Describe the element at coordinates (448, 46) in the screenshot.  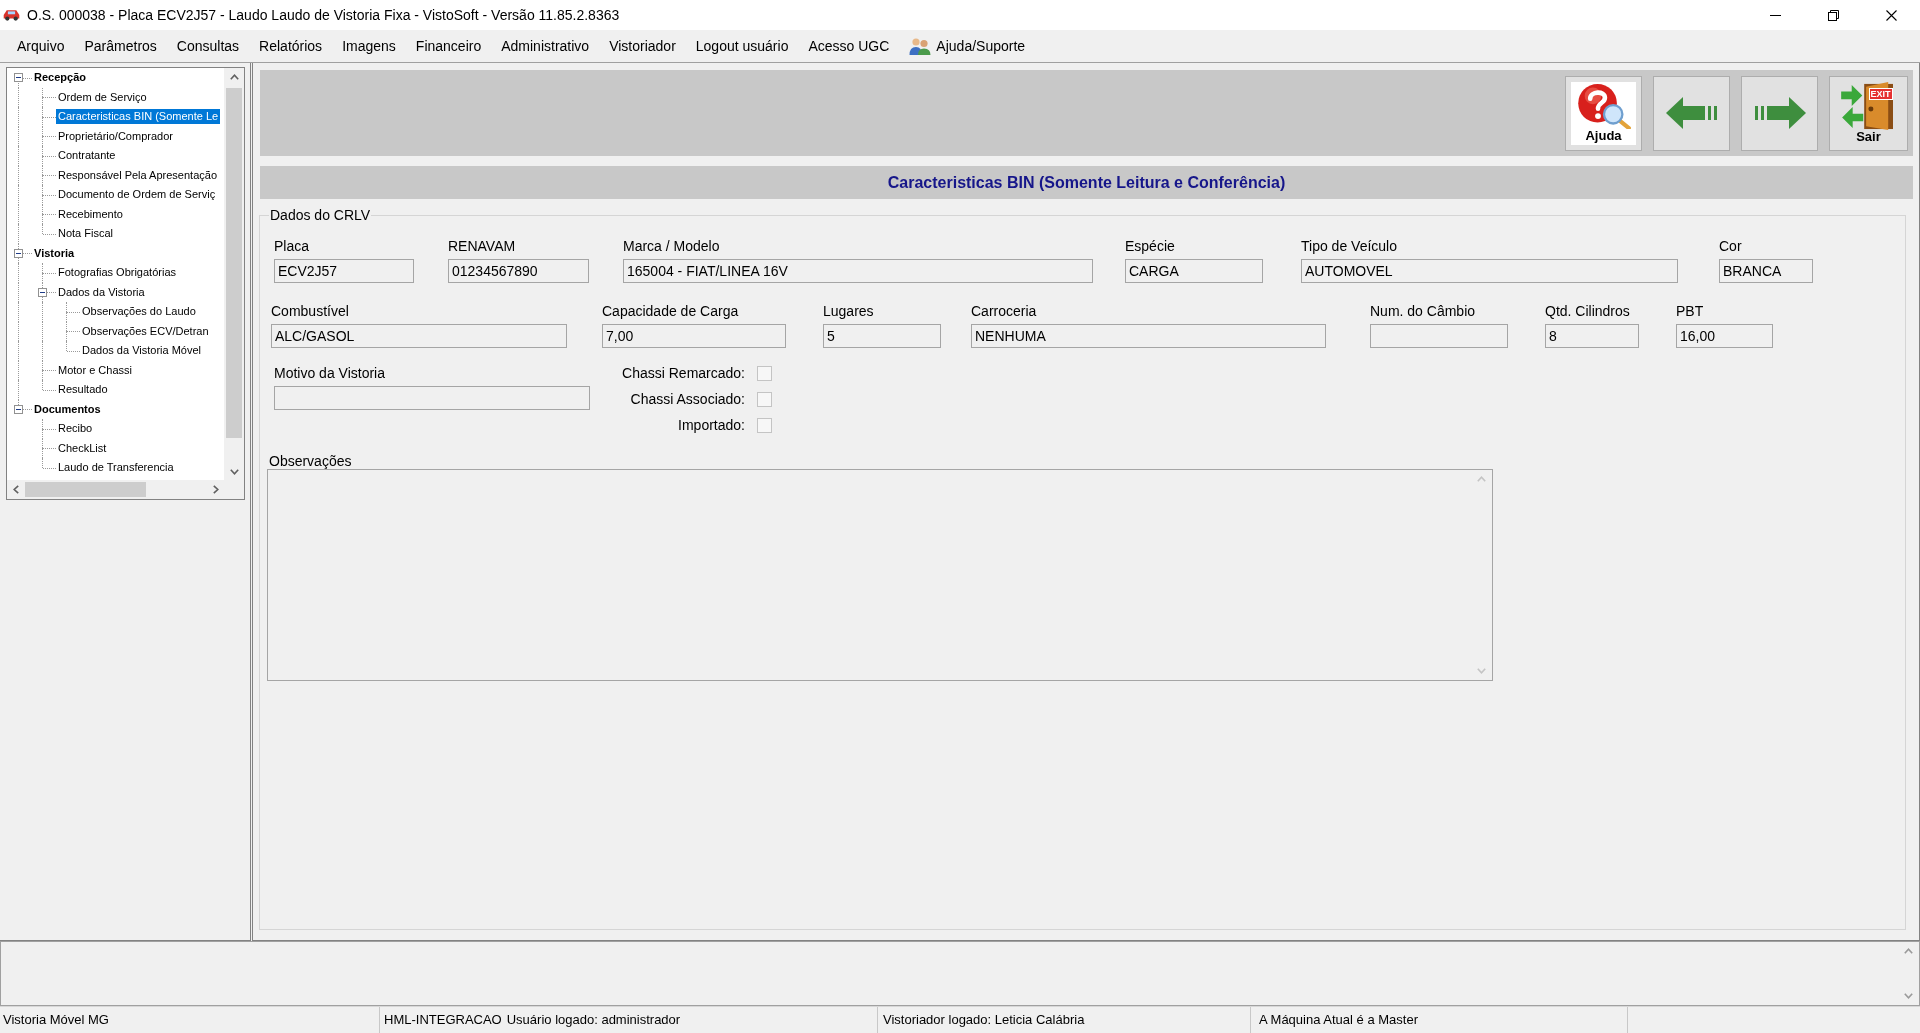
I see `menu-item: Financeiro` at that location.